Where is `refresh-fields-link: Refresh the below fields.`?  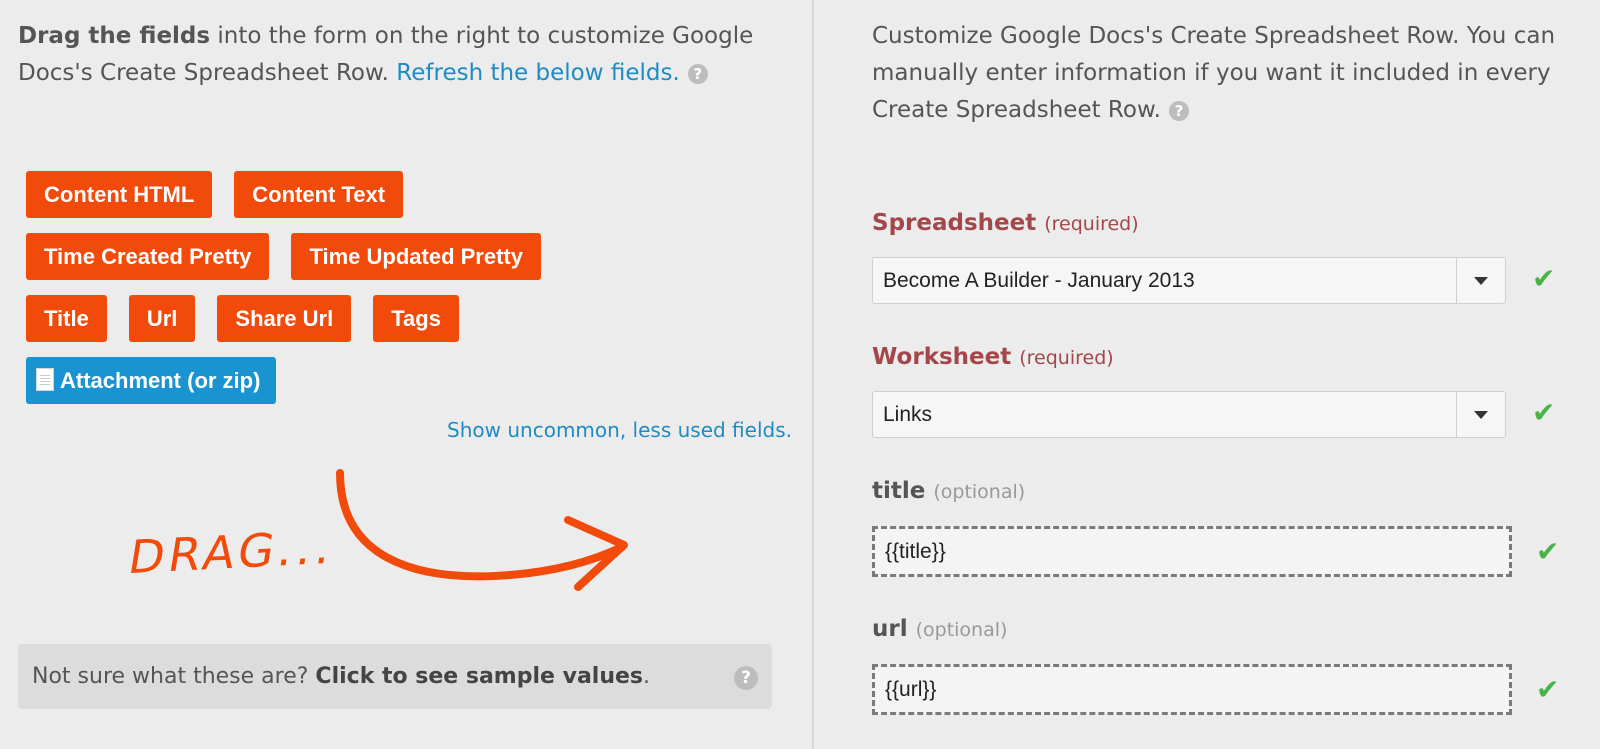 refresh-fields-link: Refresh the below fields. is located at coordinates (537, 73).